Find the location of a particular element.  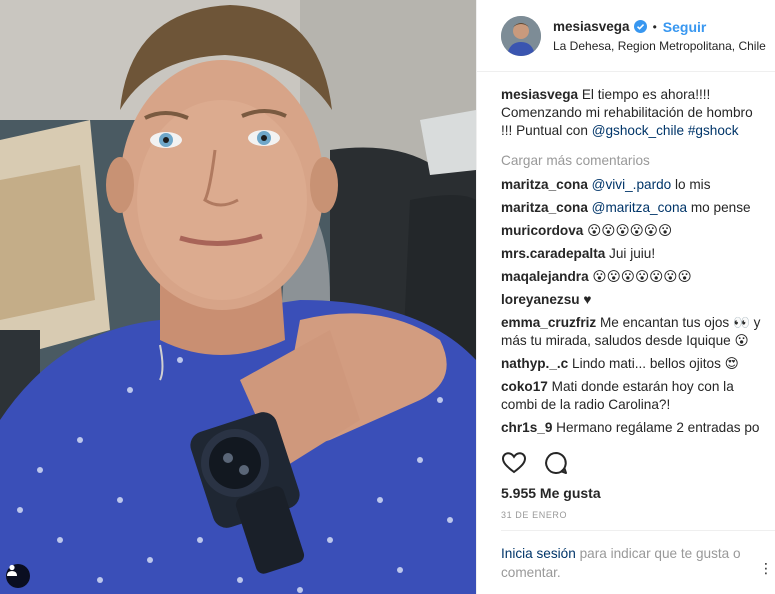

comment-text: Hermano regálame 2 entradas po is located at coordinates (656, 427).